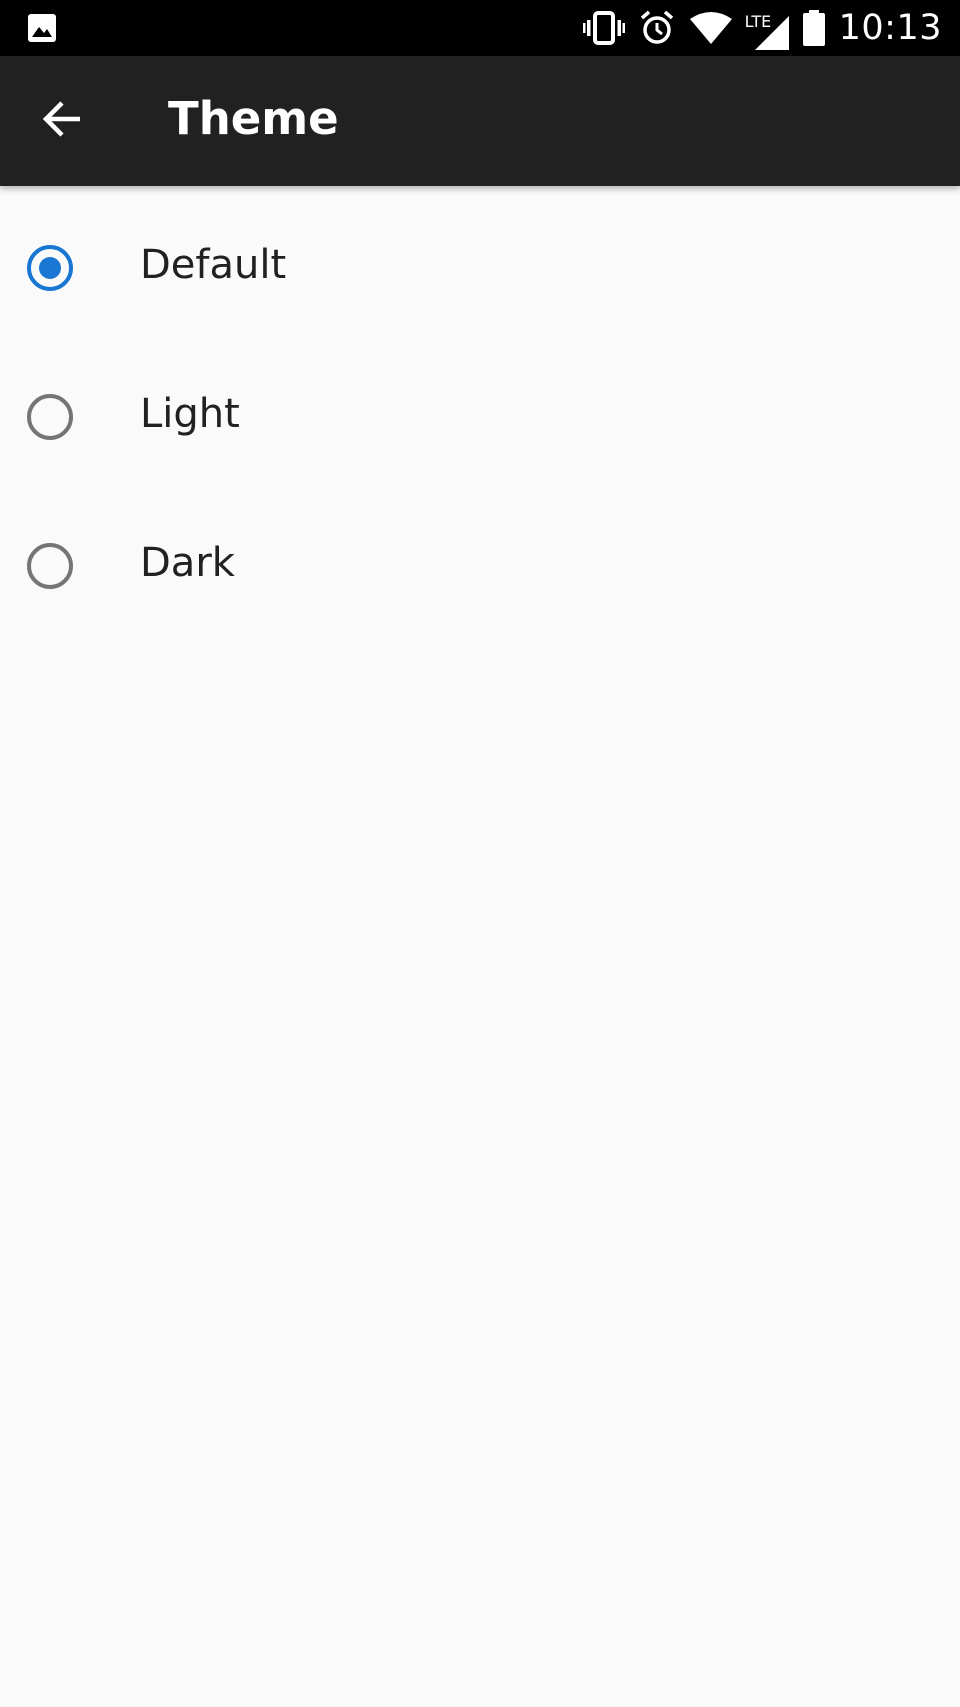  I want to click on status-icons: LTE 10:13, so click(755, 28).